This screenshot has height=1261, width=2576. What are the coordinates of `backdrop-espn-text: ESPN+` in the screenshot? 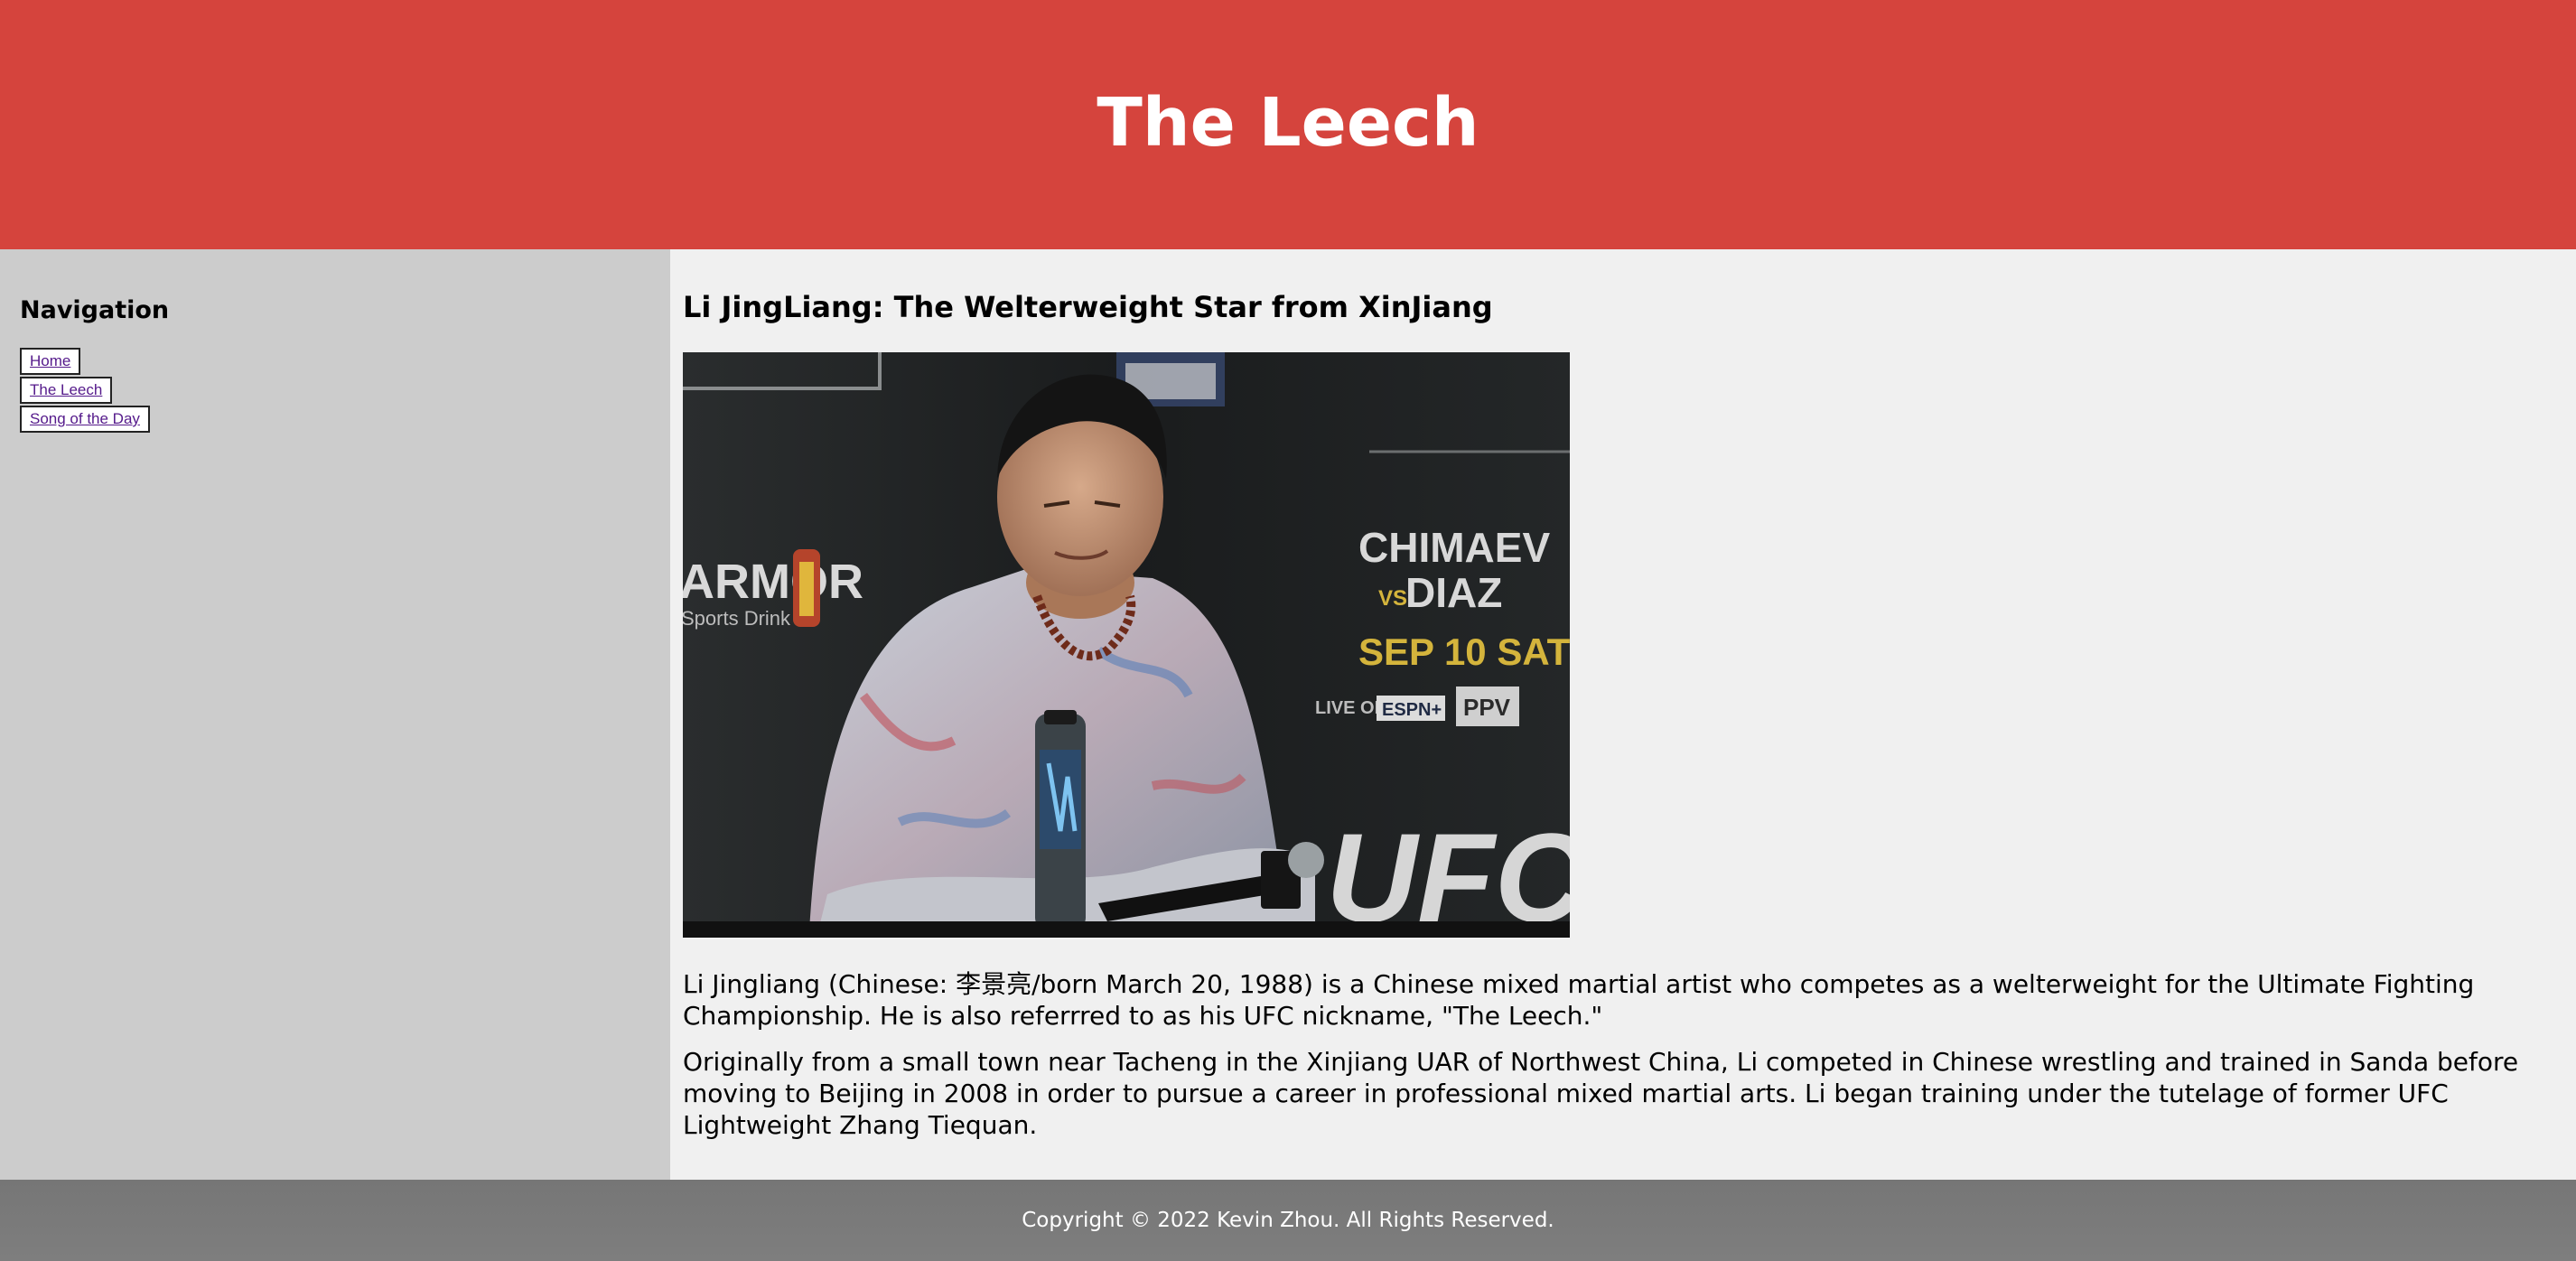 It's located at (1412, 710).